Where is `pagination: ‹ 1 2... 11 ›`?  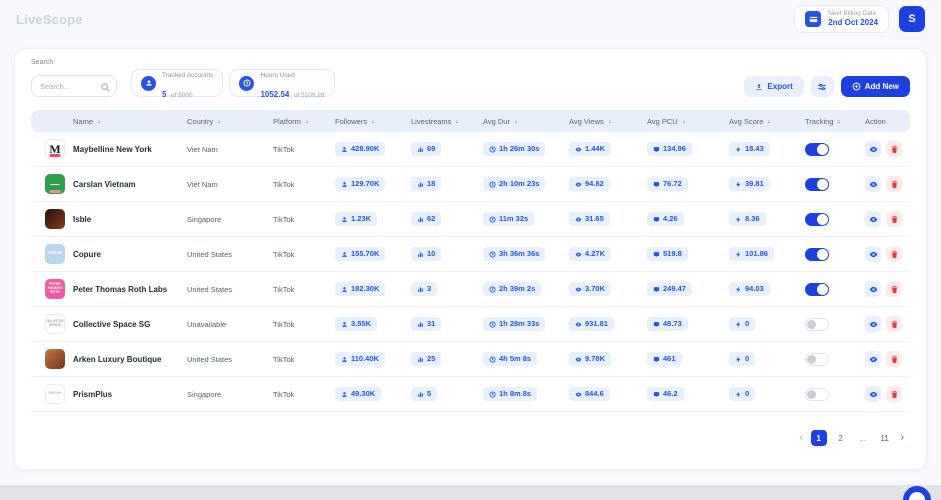 pagination: ‹ 1 2... 11 › is located at coordinates (470, 438).